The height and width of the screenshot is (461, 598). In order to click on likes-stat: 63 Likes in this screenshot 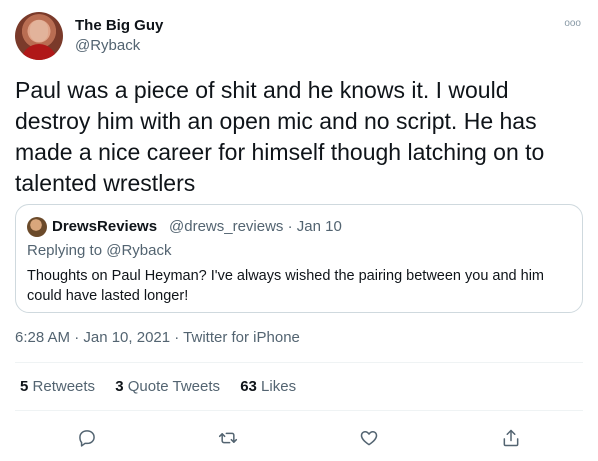, I will do `click(268, 386)`.